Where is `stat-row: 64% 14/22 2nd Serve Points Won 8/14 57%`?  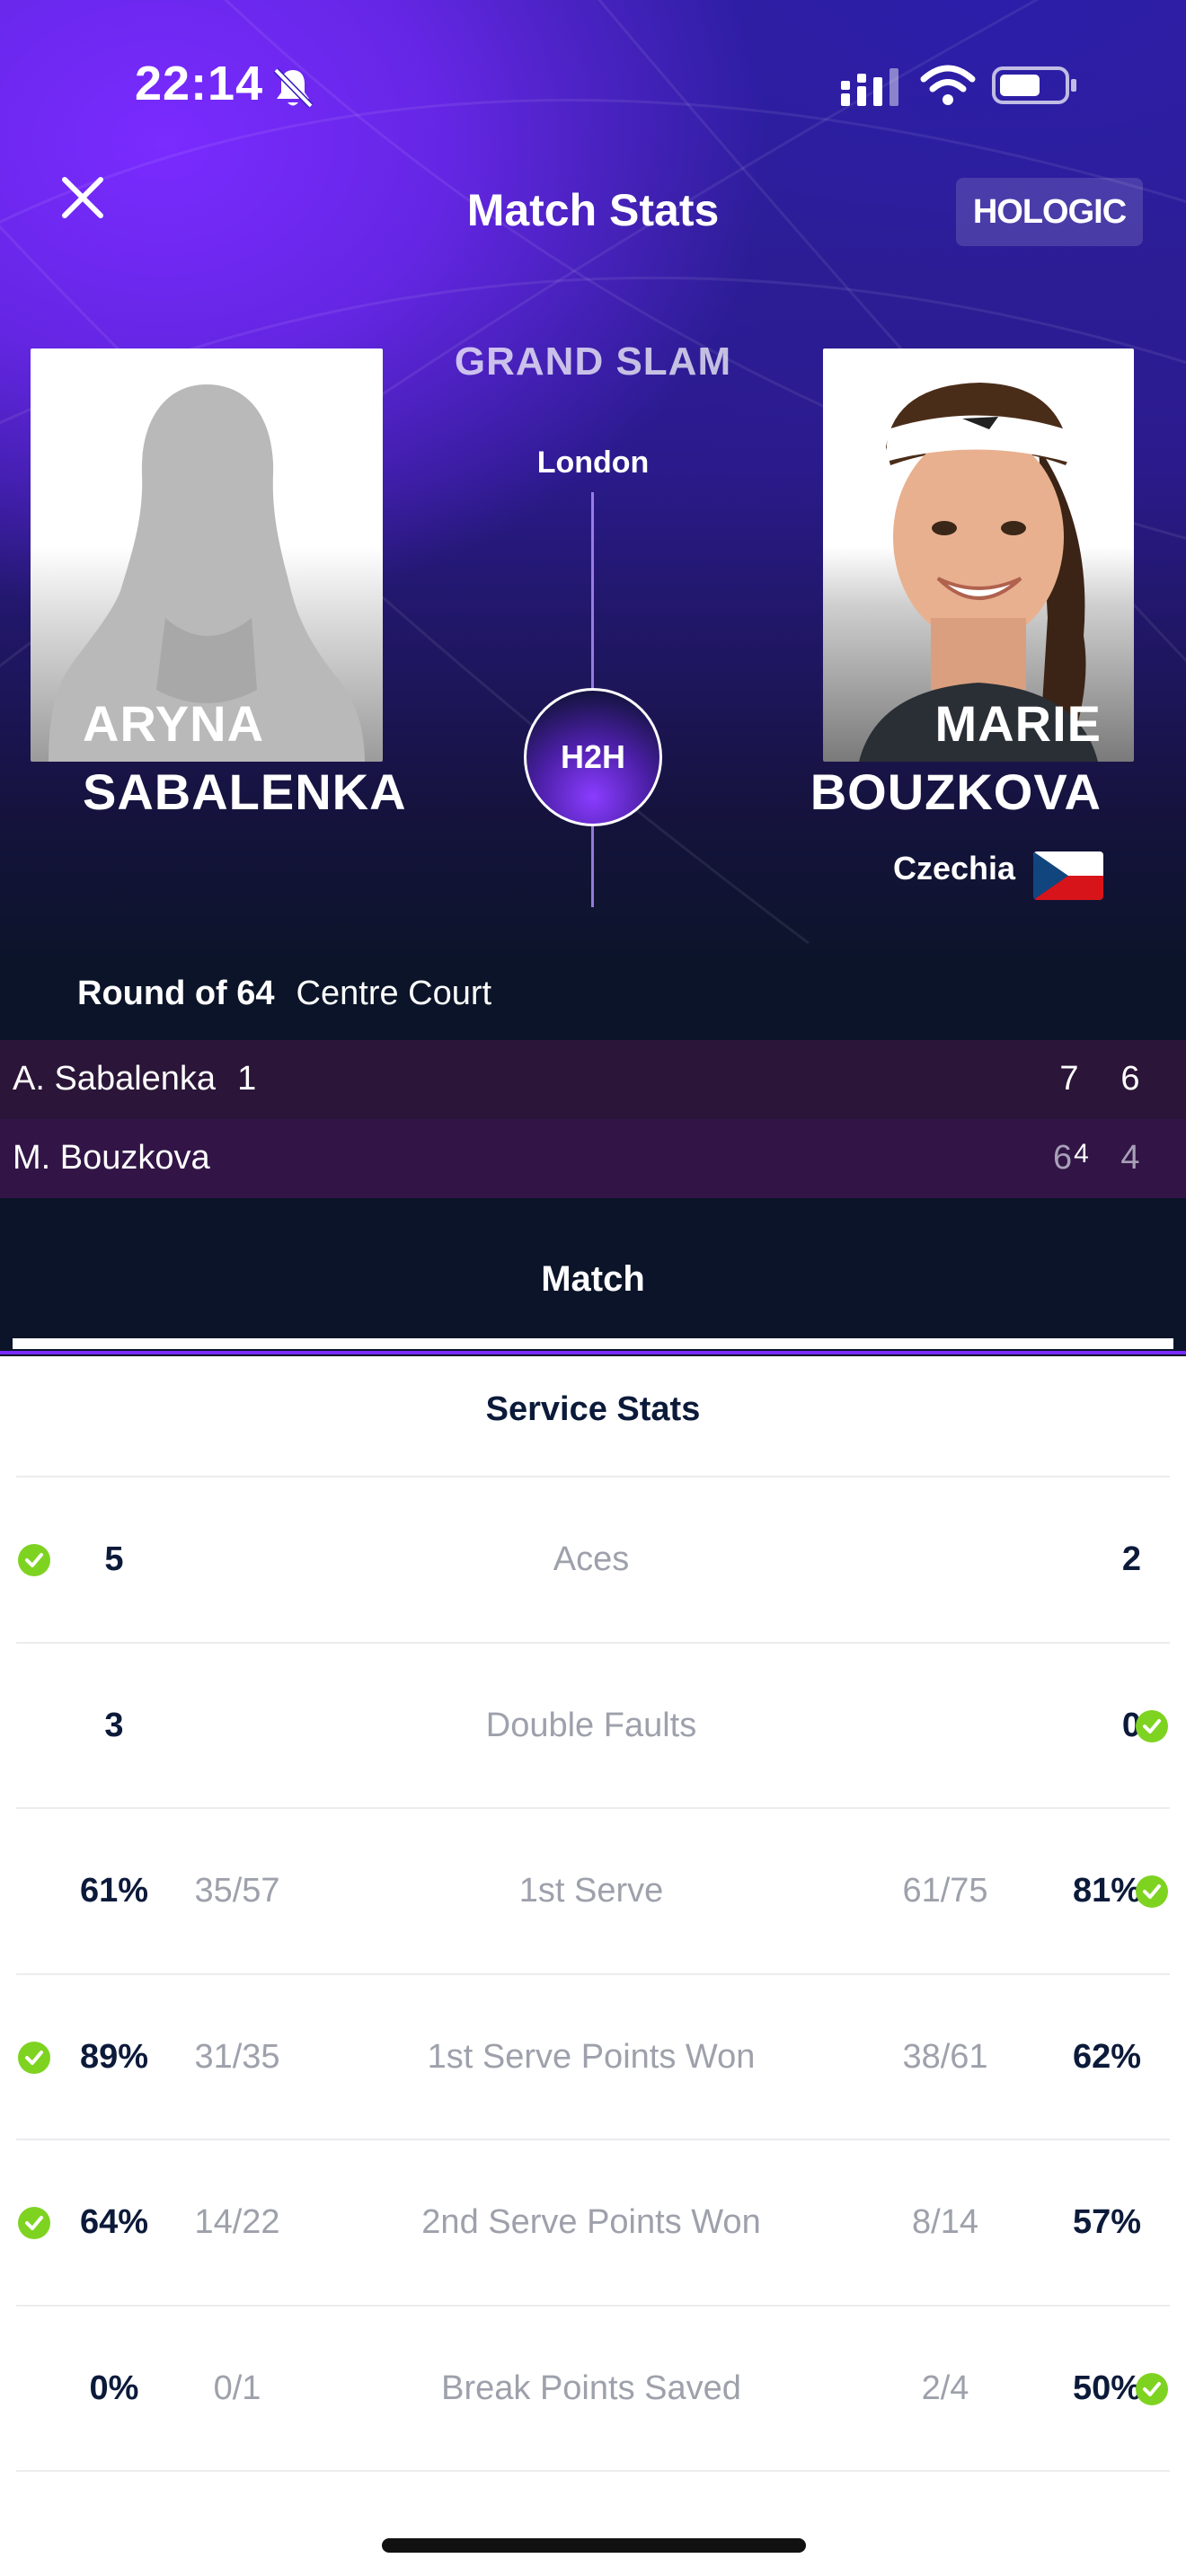 stat-row: 64% 14/22 2nd Serve Points Won 8/14 57% is located at coordinates (593, 2221).